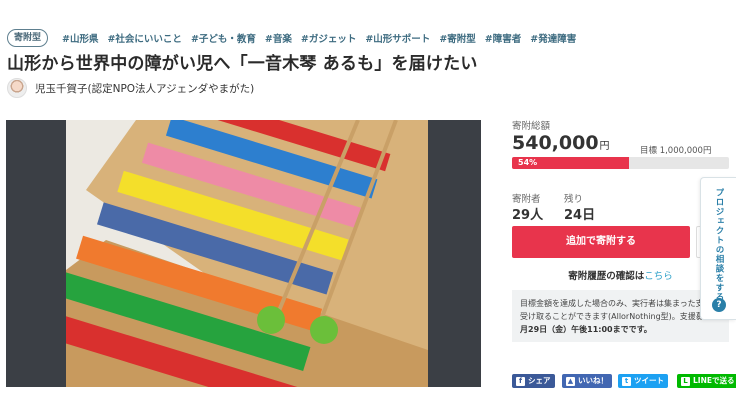 The height and width of the screenshot is (413, 736). What do you see at coordinates (242, 64) in the screenshot?
I see `page-title: 山形から世界中の障がい児へ「一音木琴 あるも」を届けたい` at bounding box center [242, 64].